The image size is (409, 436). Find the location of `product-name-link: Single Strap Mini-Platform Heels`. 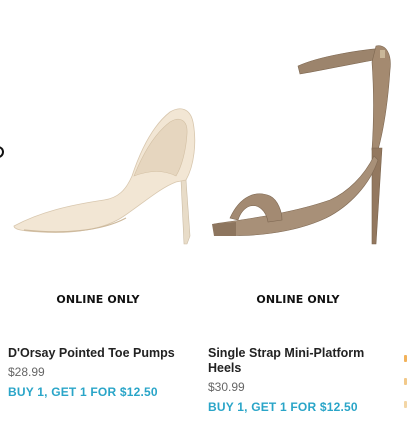

product-name-link: Single Strap Mini-Platform Heels is located at coordinates (298, 361).